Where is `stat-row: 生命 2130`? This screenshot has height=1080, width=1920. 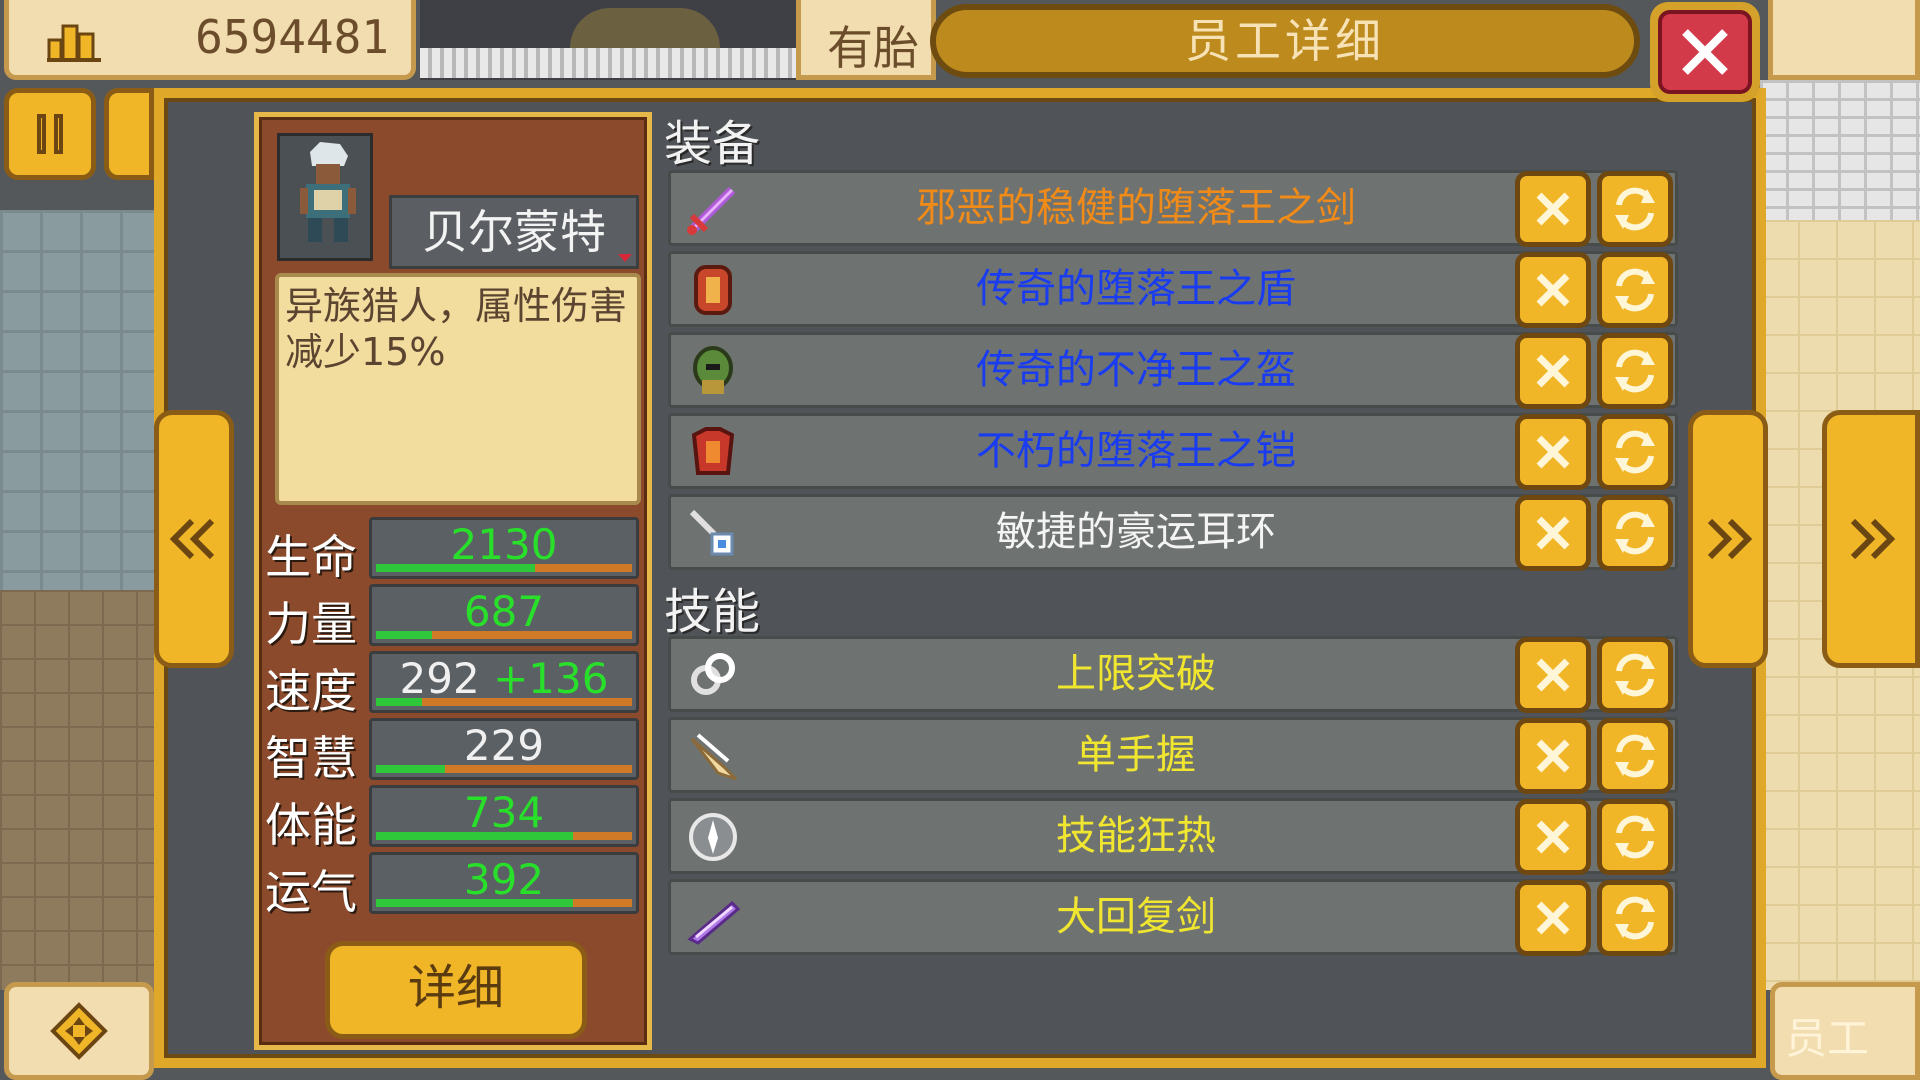
stat-row: 生命 2130 is located at coordinates (458, 550).